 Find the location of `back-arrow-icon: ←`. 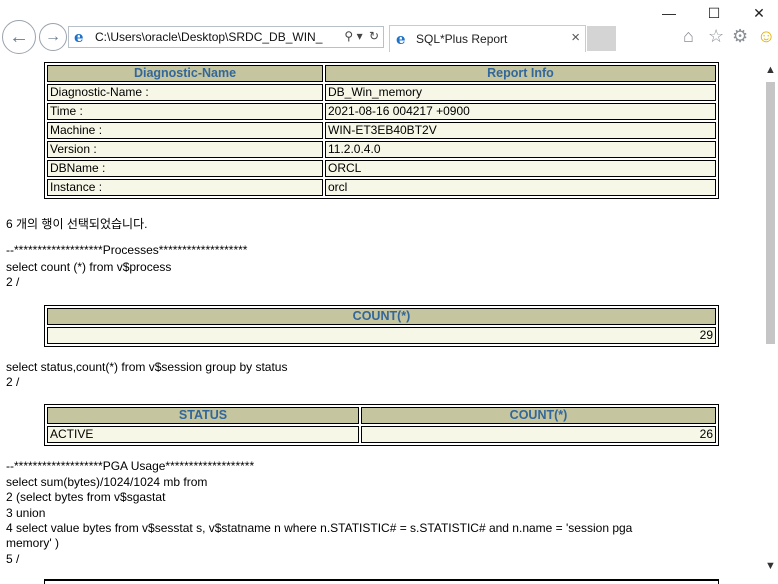

back-arrow-icon: ← is located at coordinates (19, 36).